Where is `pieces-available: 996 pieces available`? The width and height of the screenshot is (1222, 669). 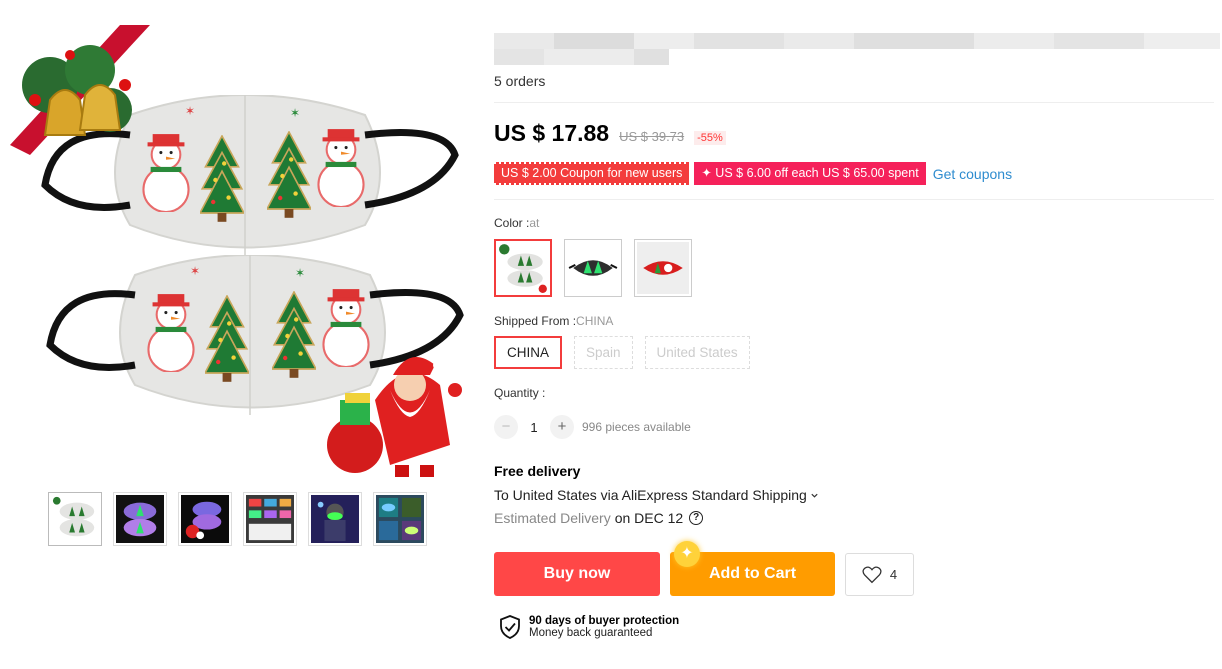 pieces-available: 996 pieces available is located at coordinates (636, 427).